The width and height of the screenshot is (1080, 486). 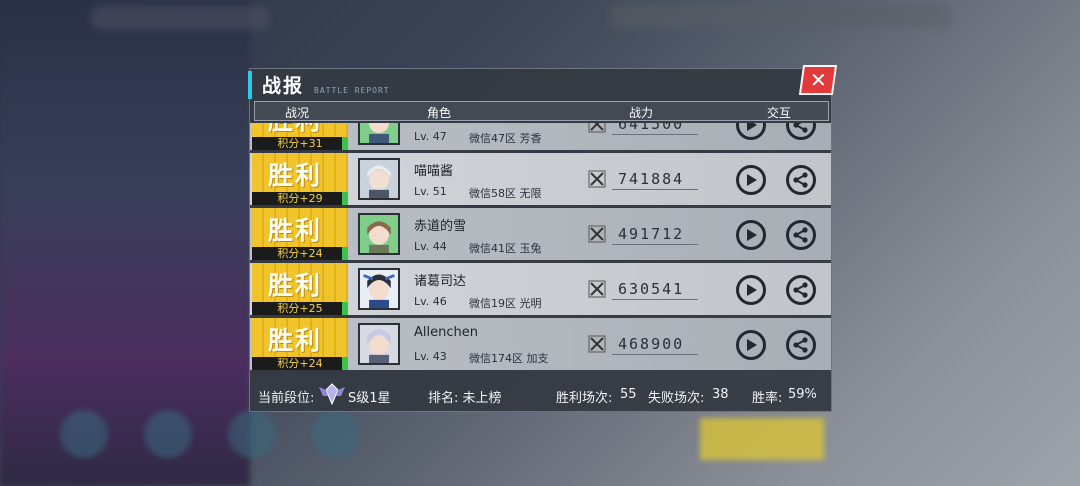 What do you see at coordinates (286, 398) in the screenshot?
I see `rank-label: 当前段位:` at bounding box center [286, 398].